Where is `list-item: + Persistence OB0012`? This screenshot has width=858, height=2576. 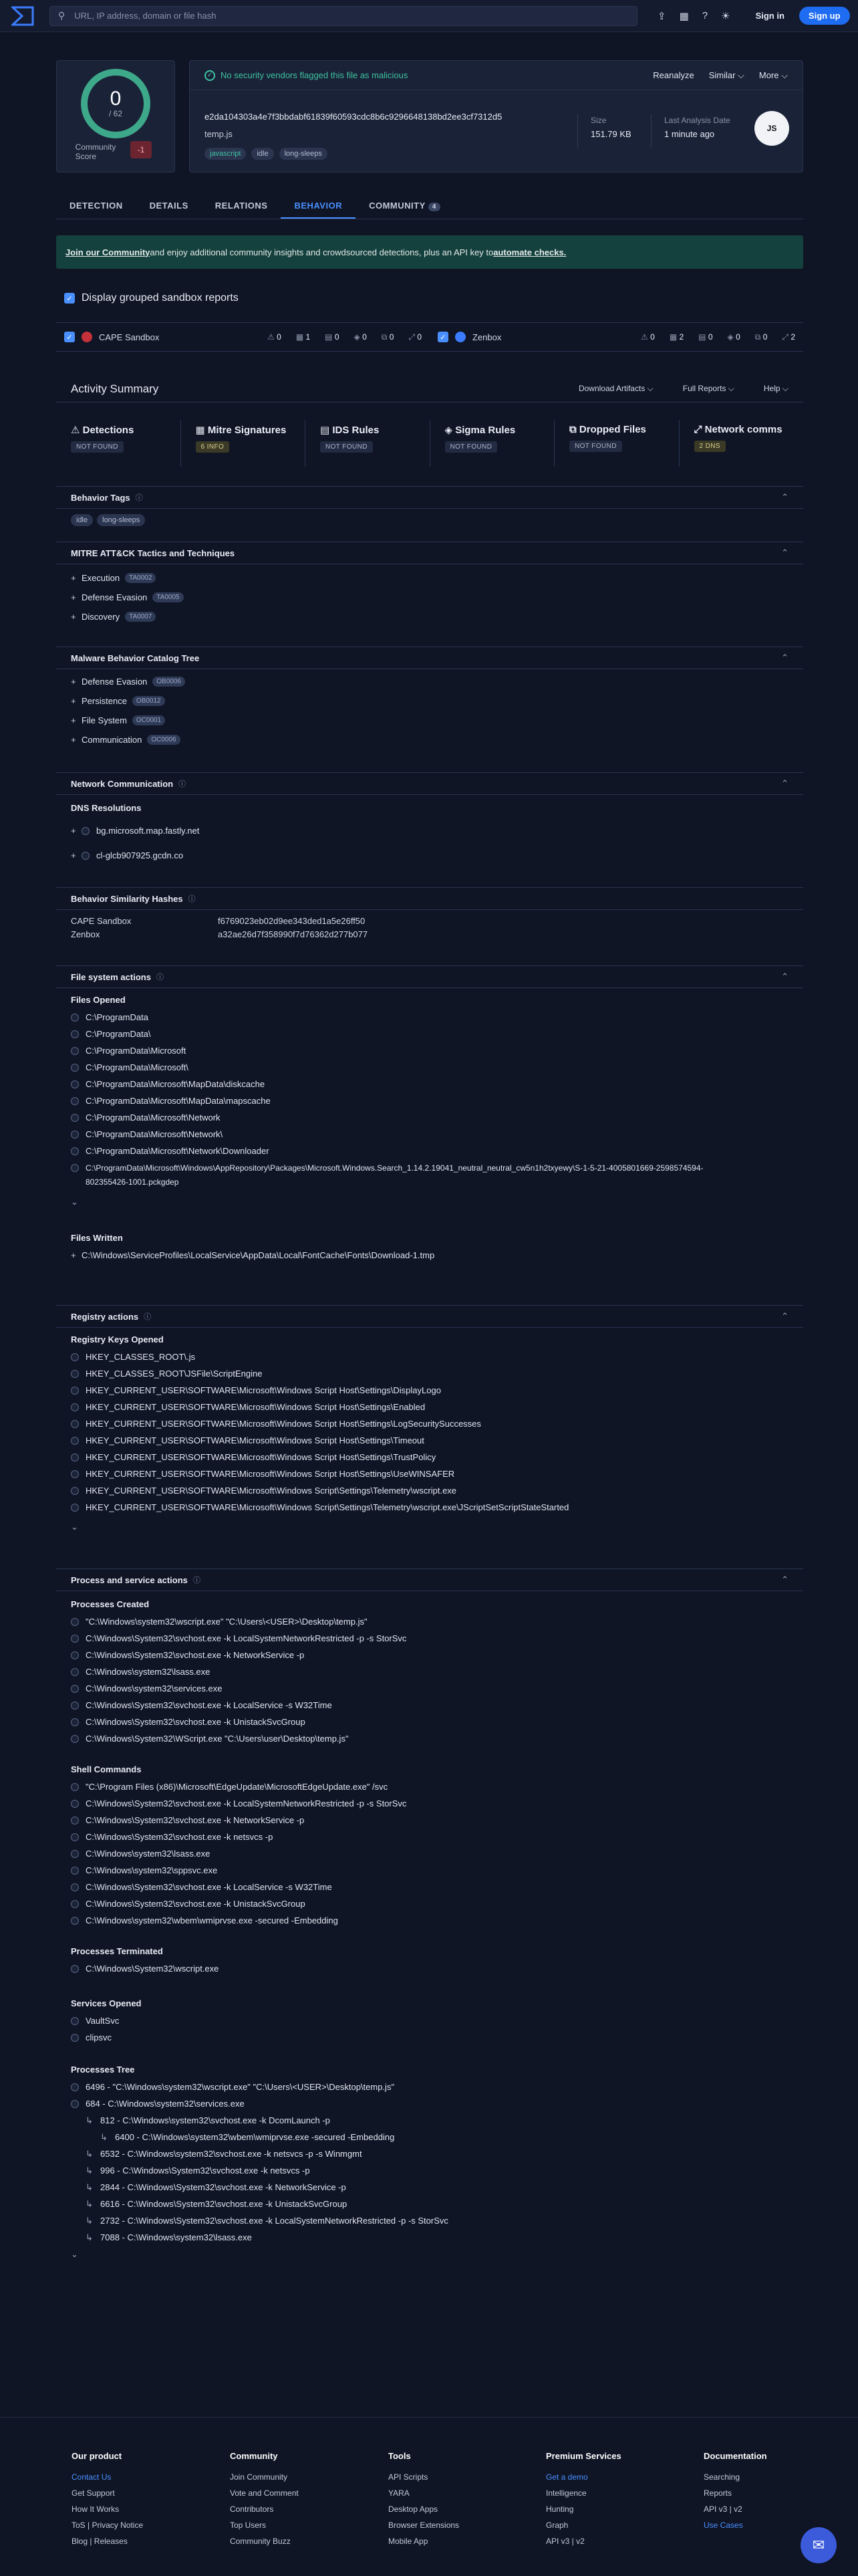
list-item: + Persistence OB0012 is located at coordinates (429, 701).